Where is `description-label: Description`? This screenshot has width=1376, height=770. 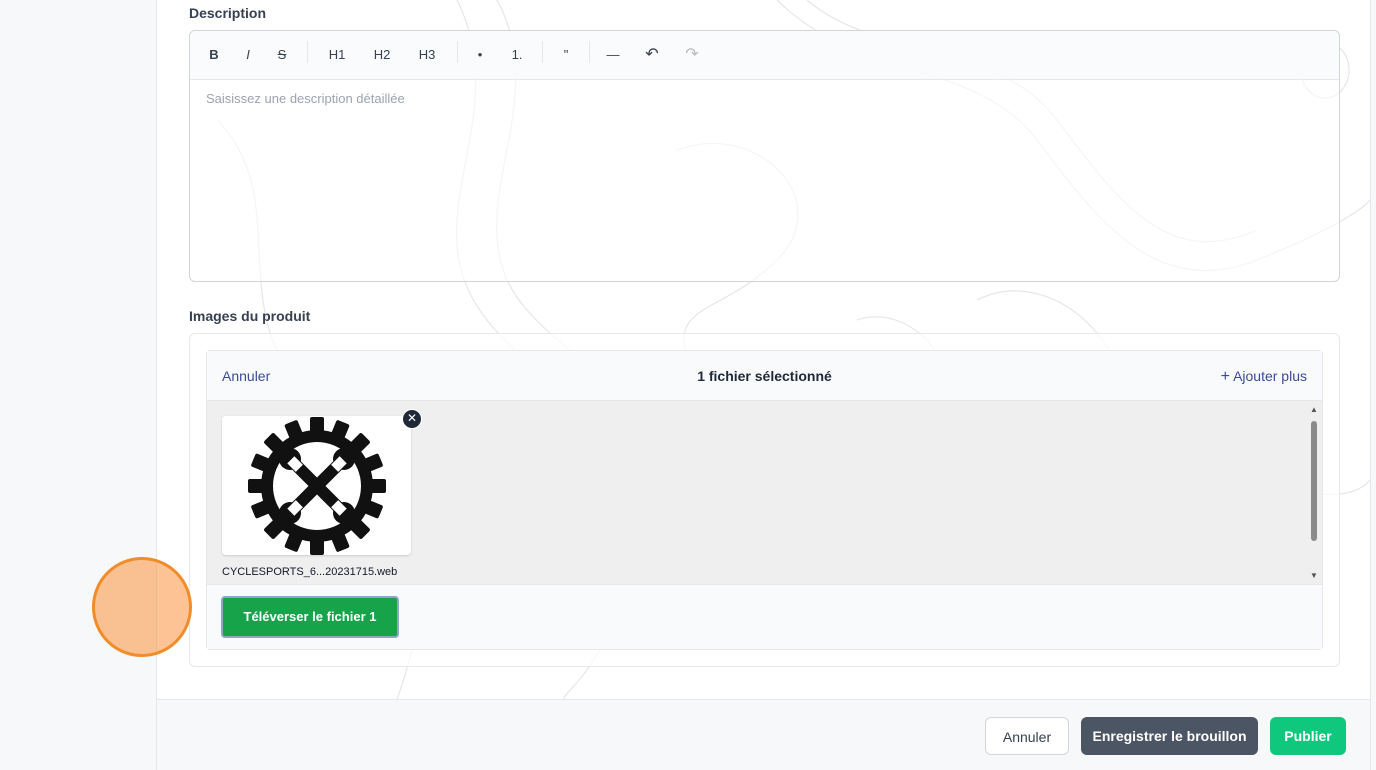 description-label: Description is located at coordinates (228, 13).